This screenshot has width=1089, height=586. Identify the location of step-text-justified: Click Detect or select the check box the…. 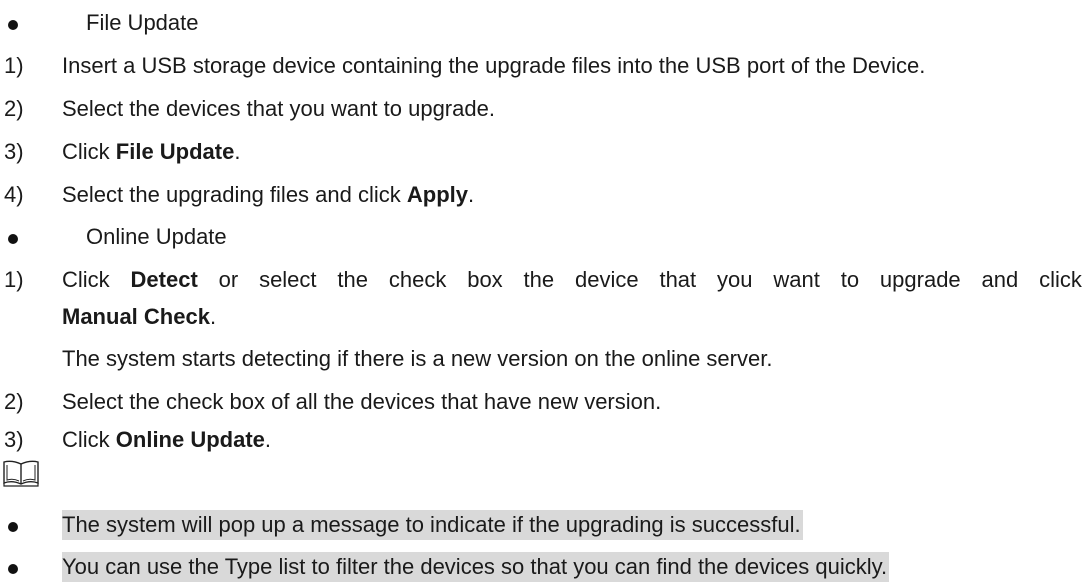
(572, 280).